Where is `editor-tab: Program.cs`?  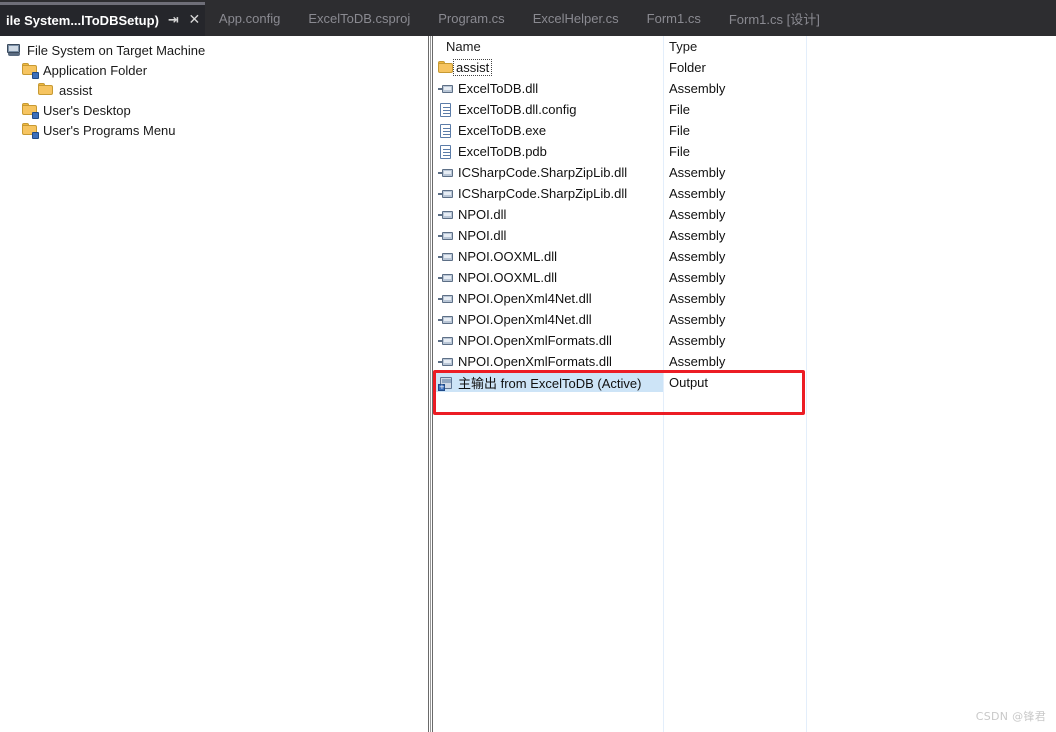
editor-tab: Program.cs is located at coordinates (471, 18).